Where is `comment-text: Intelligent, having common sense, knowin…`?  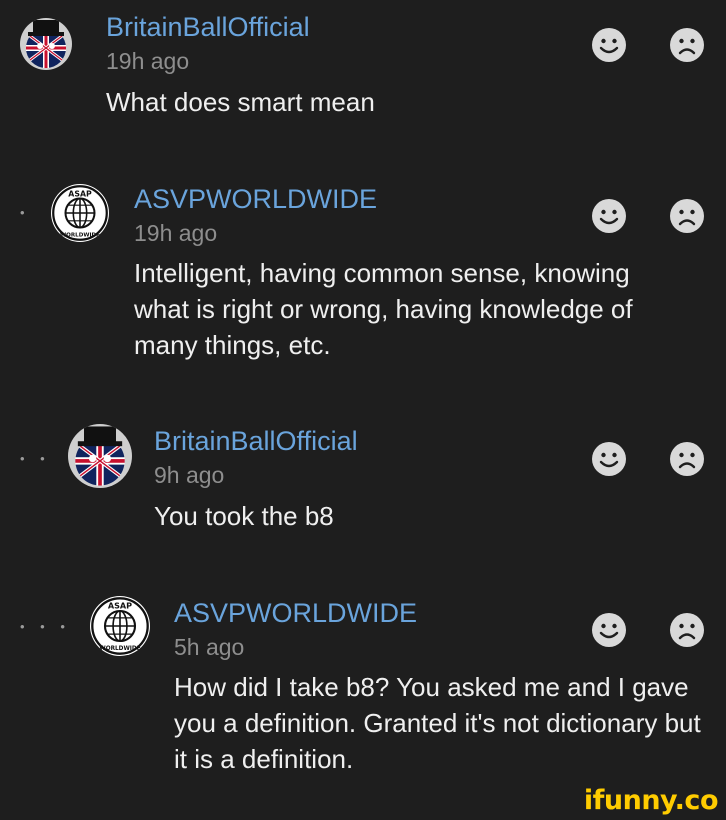 comment-text: Intelligent, having common sense, knowin… is located at coordinates (383, 309).